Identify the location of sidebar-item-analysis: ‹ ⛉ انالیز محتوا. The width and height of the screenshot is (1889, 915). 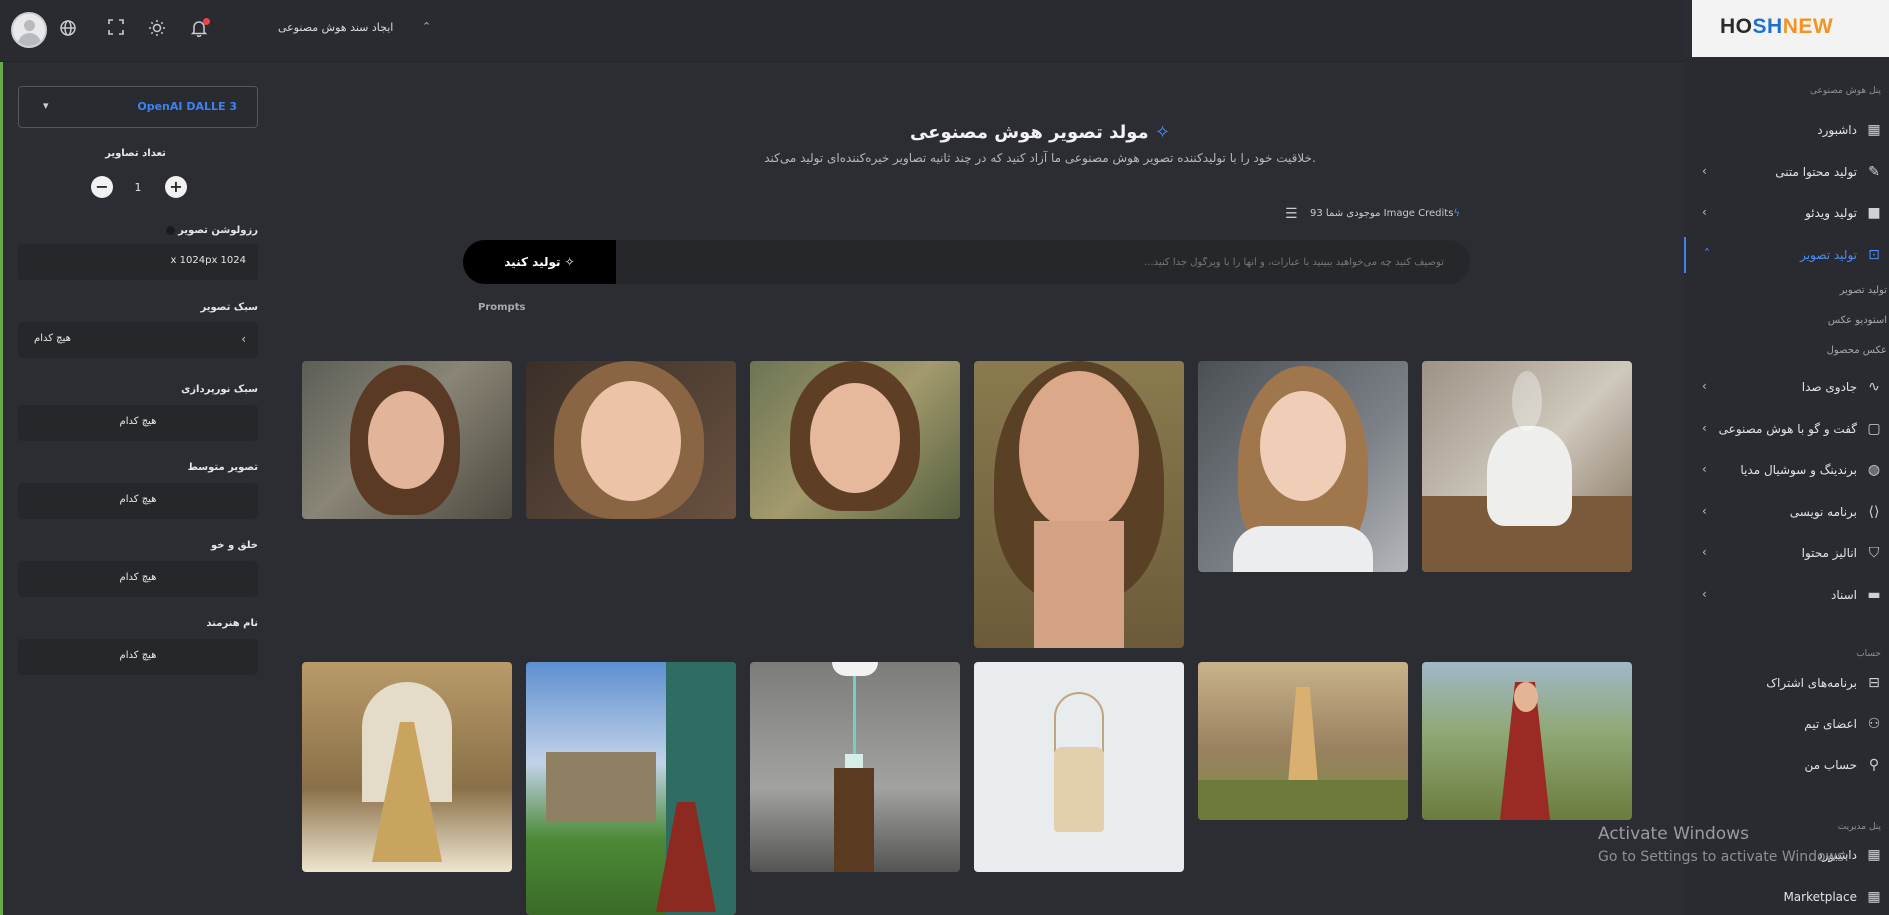
(1786, 553).